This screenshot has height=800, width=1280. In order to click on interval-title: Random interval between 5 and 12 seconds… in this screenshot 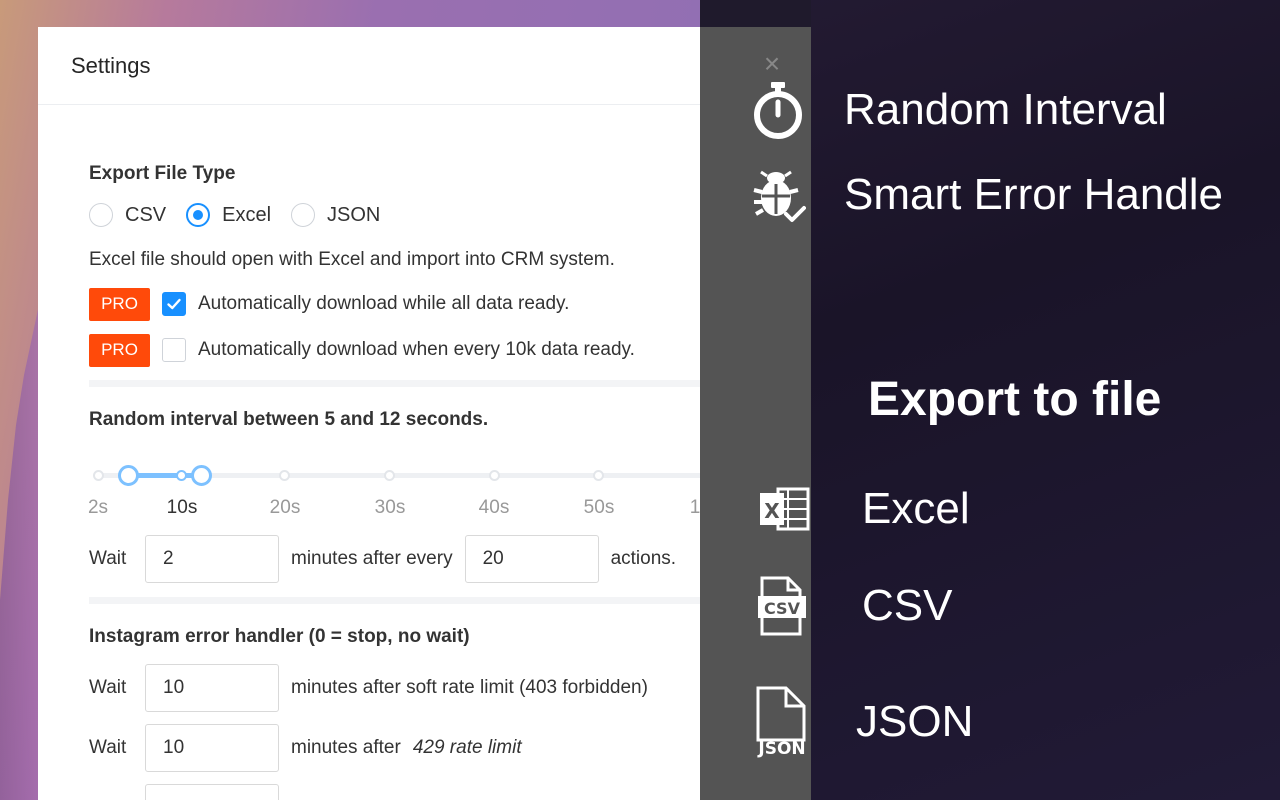, I will do `click(289, 419)`.